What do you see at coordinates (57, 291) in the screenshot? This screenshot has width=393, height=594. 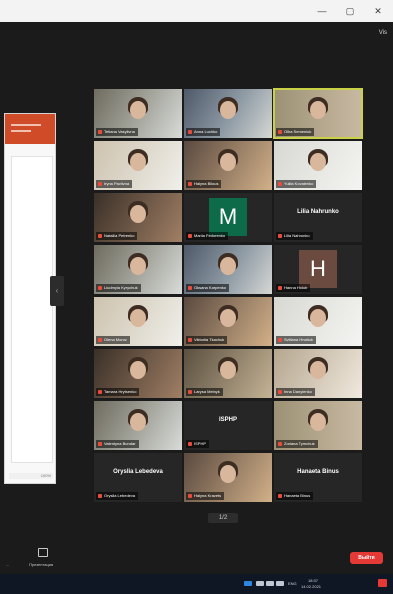 I see `share-collapse-button: ‹` at bounding box center [57, 291].